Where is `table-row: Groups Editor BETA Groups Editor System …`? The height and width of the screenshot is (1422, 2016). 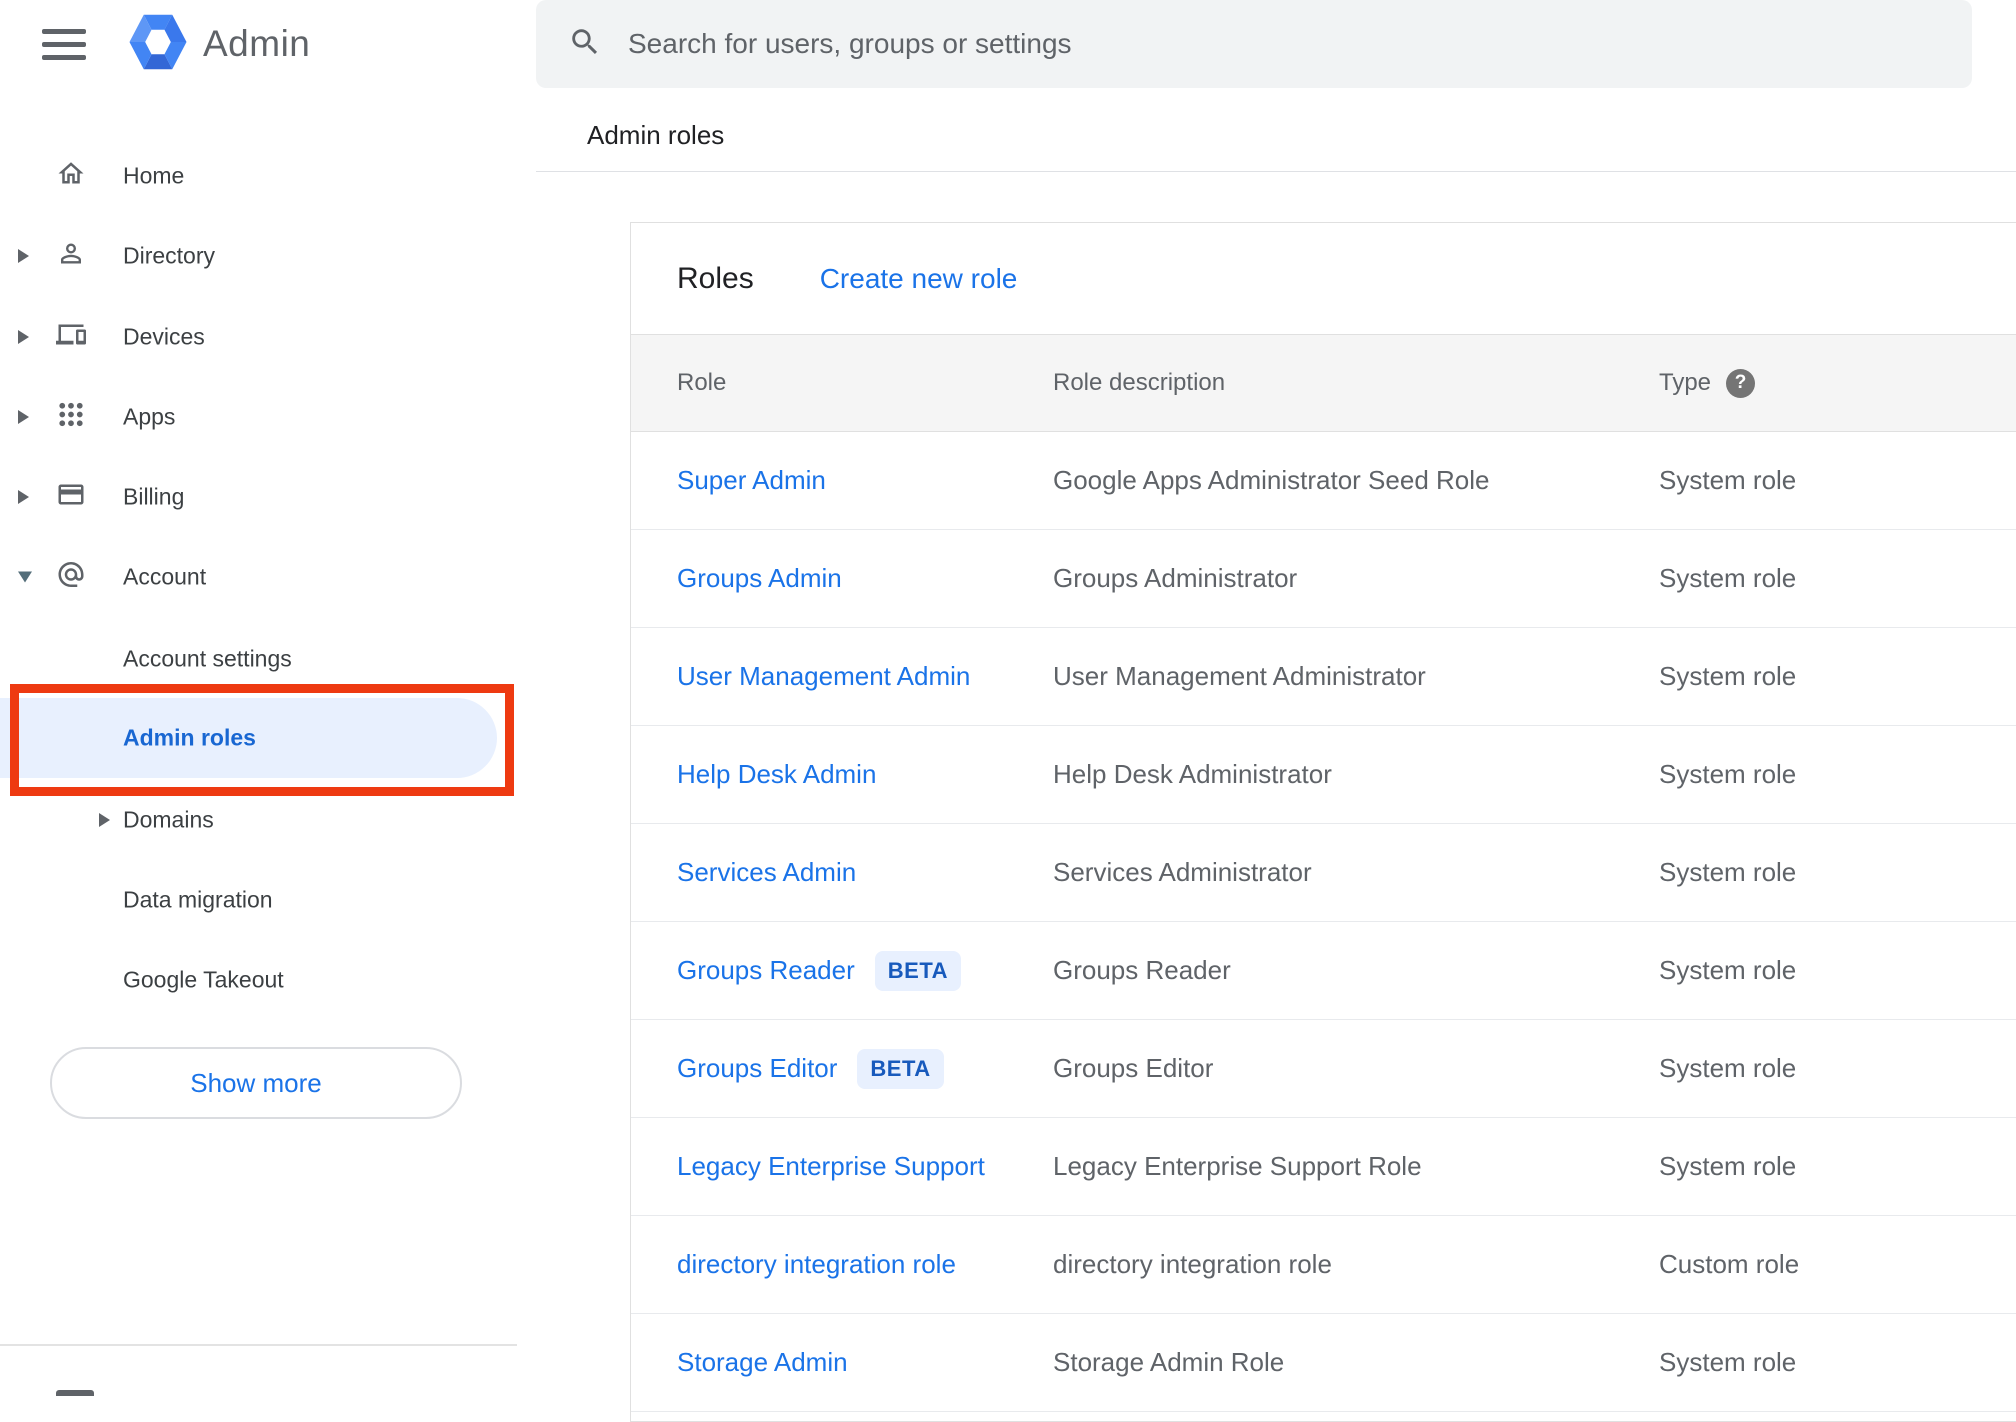 table-row: Groups Editor BETA Groups Editor System … is located at coordinates (1323, 1069).